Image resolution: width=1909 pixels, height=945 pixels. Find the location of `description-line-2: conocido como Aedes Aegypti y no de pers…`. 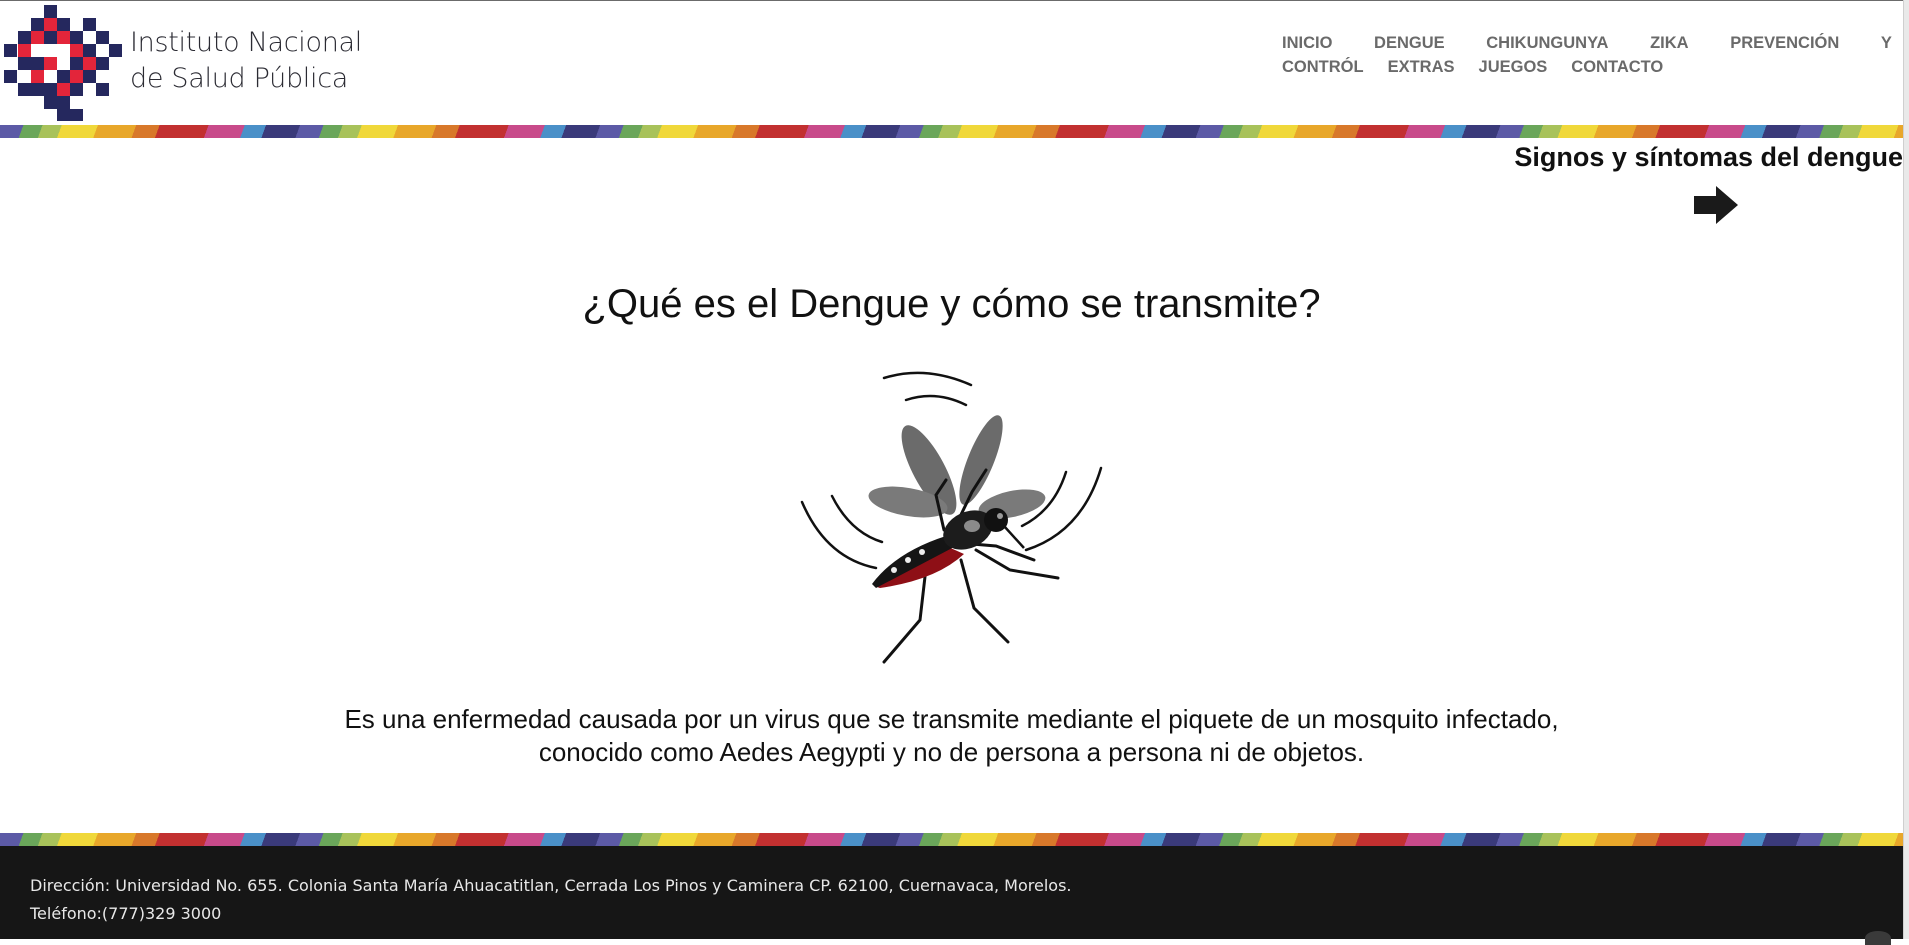

description-line-2: conocido como Aedes Aegypti y no de pers… is located at coordinates (951, 752).